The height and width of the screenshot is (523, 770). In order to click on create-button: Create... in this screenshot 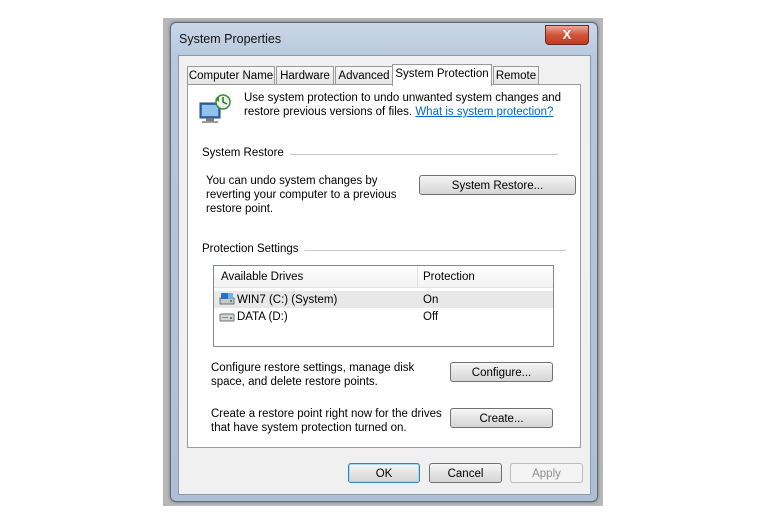, I will do `click(501, 418)`.